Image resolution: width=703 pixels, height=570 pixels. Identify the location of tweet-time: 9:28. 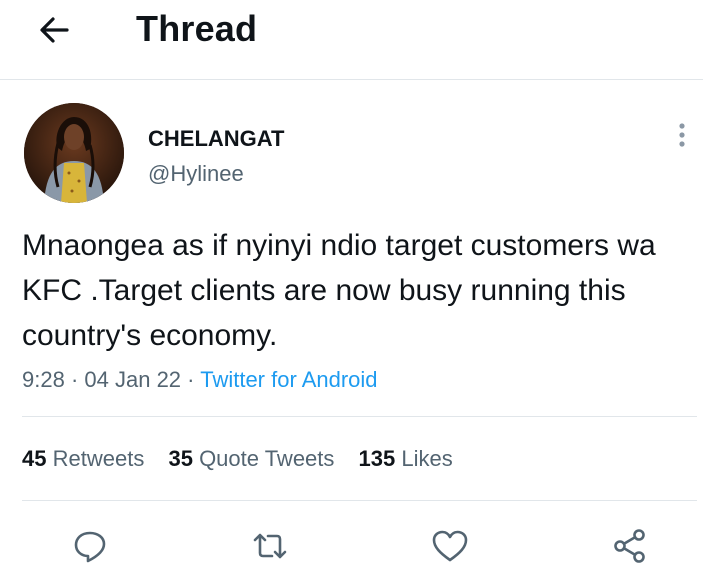
(43, 379).